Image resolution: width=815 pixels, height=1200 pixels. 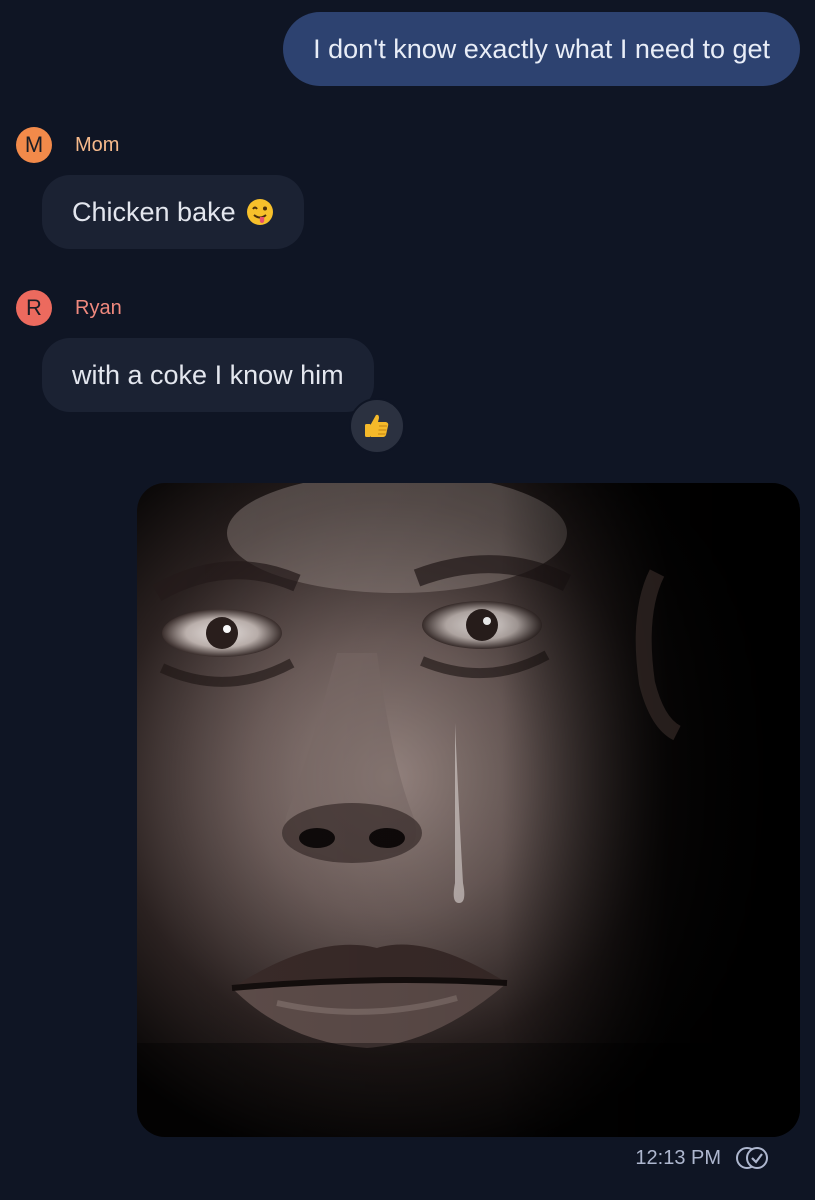 What do you see at coordinates (98, 307) in the screenshot?
I see `sender-name: Ryan` at bounding box center [98, 307].